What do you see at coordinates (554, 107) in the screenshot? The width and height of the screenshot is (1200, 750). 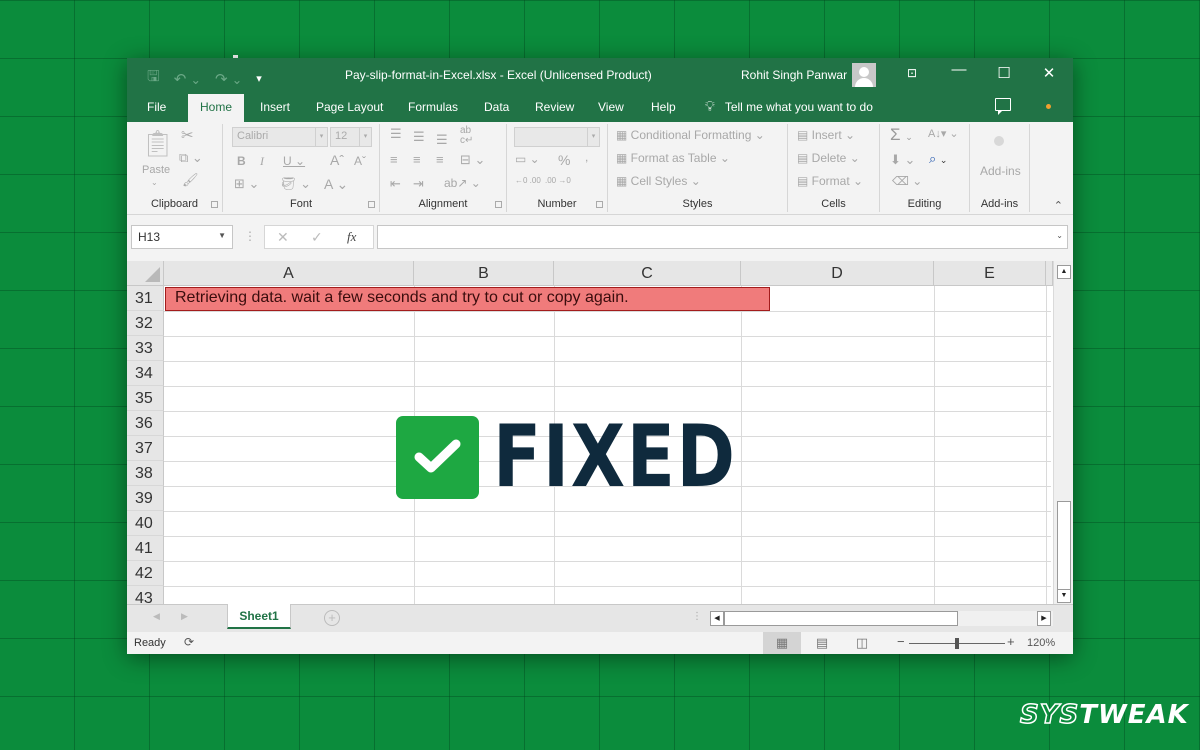 I see `tab-review: Review` at bounding box center [554, 107].